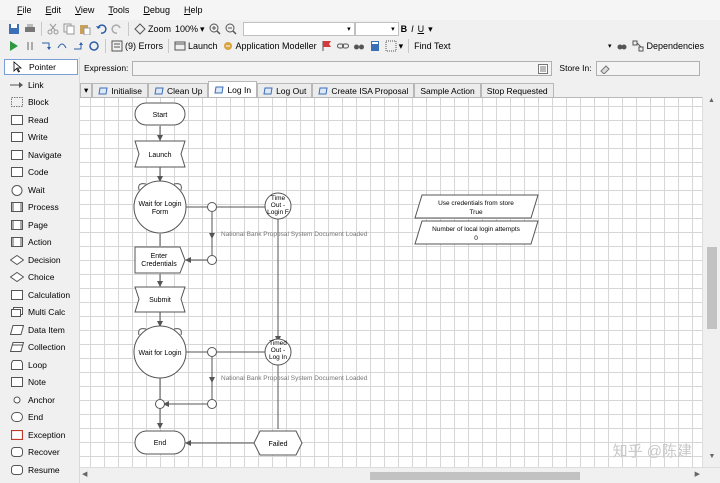 This screenshot has width=720, height=483. I want to click on scroll-up-arrow: ▲, so click(711, 104).